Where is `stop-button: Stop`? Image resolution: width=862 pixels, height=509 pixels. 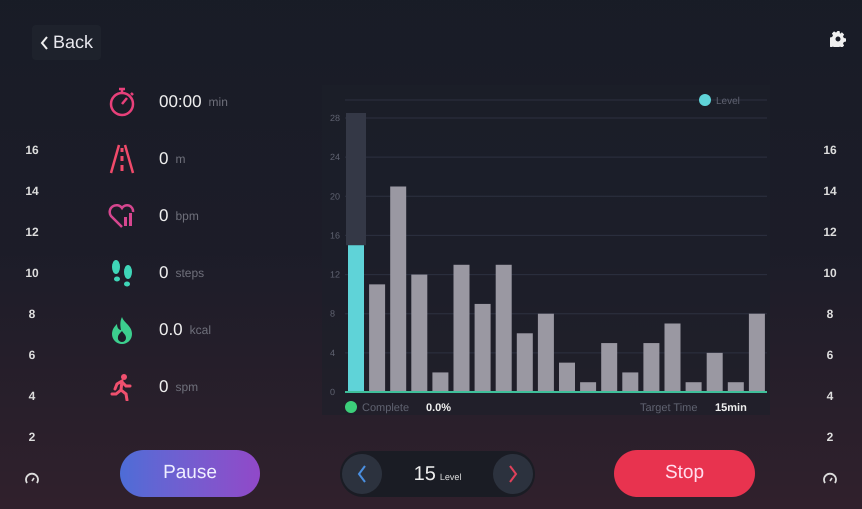
stop-button: Stop is located at coordinates (684, 473).